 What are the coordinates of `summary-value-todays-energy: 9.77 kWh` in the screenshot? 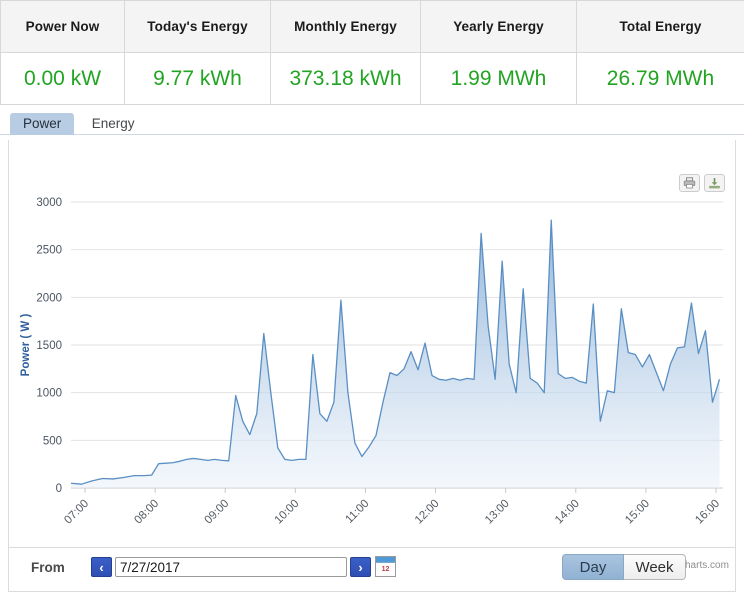 It's located at (197, 78).